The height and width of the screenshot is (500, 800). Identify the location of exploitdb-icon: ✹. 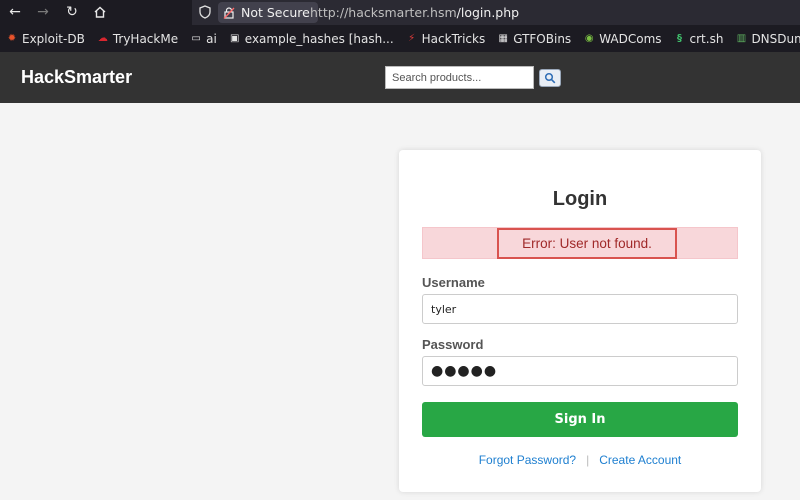
(12, 38).